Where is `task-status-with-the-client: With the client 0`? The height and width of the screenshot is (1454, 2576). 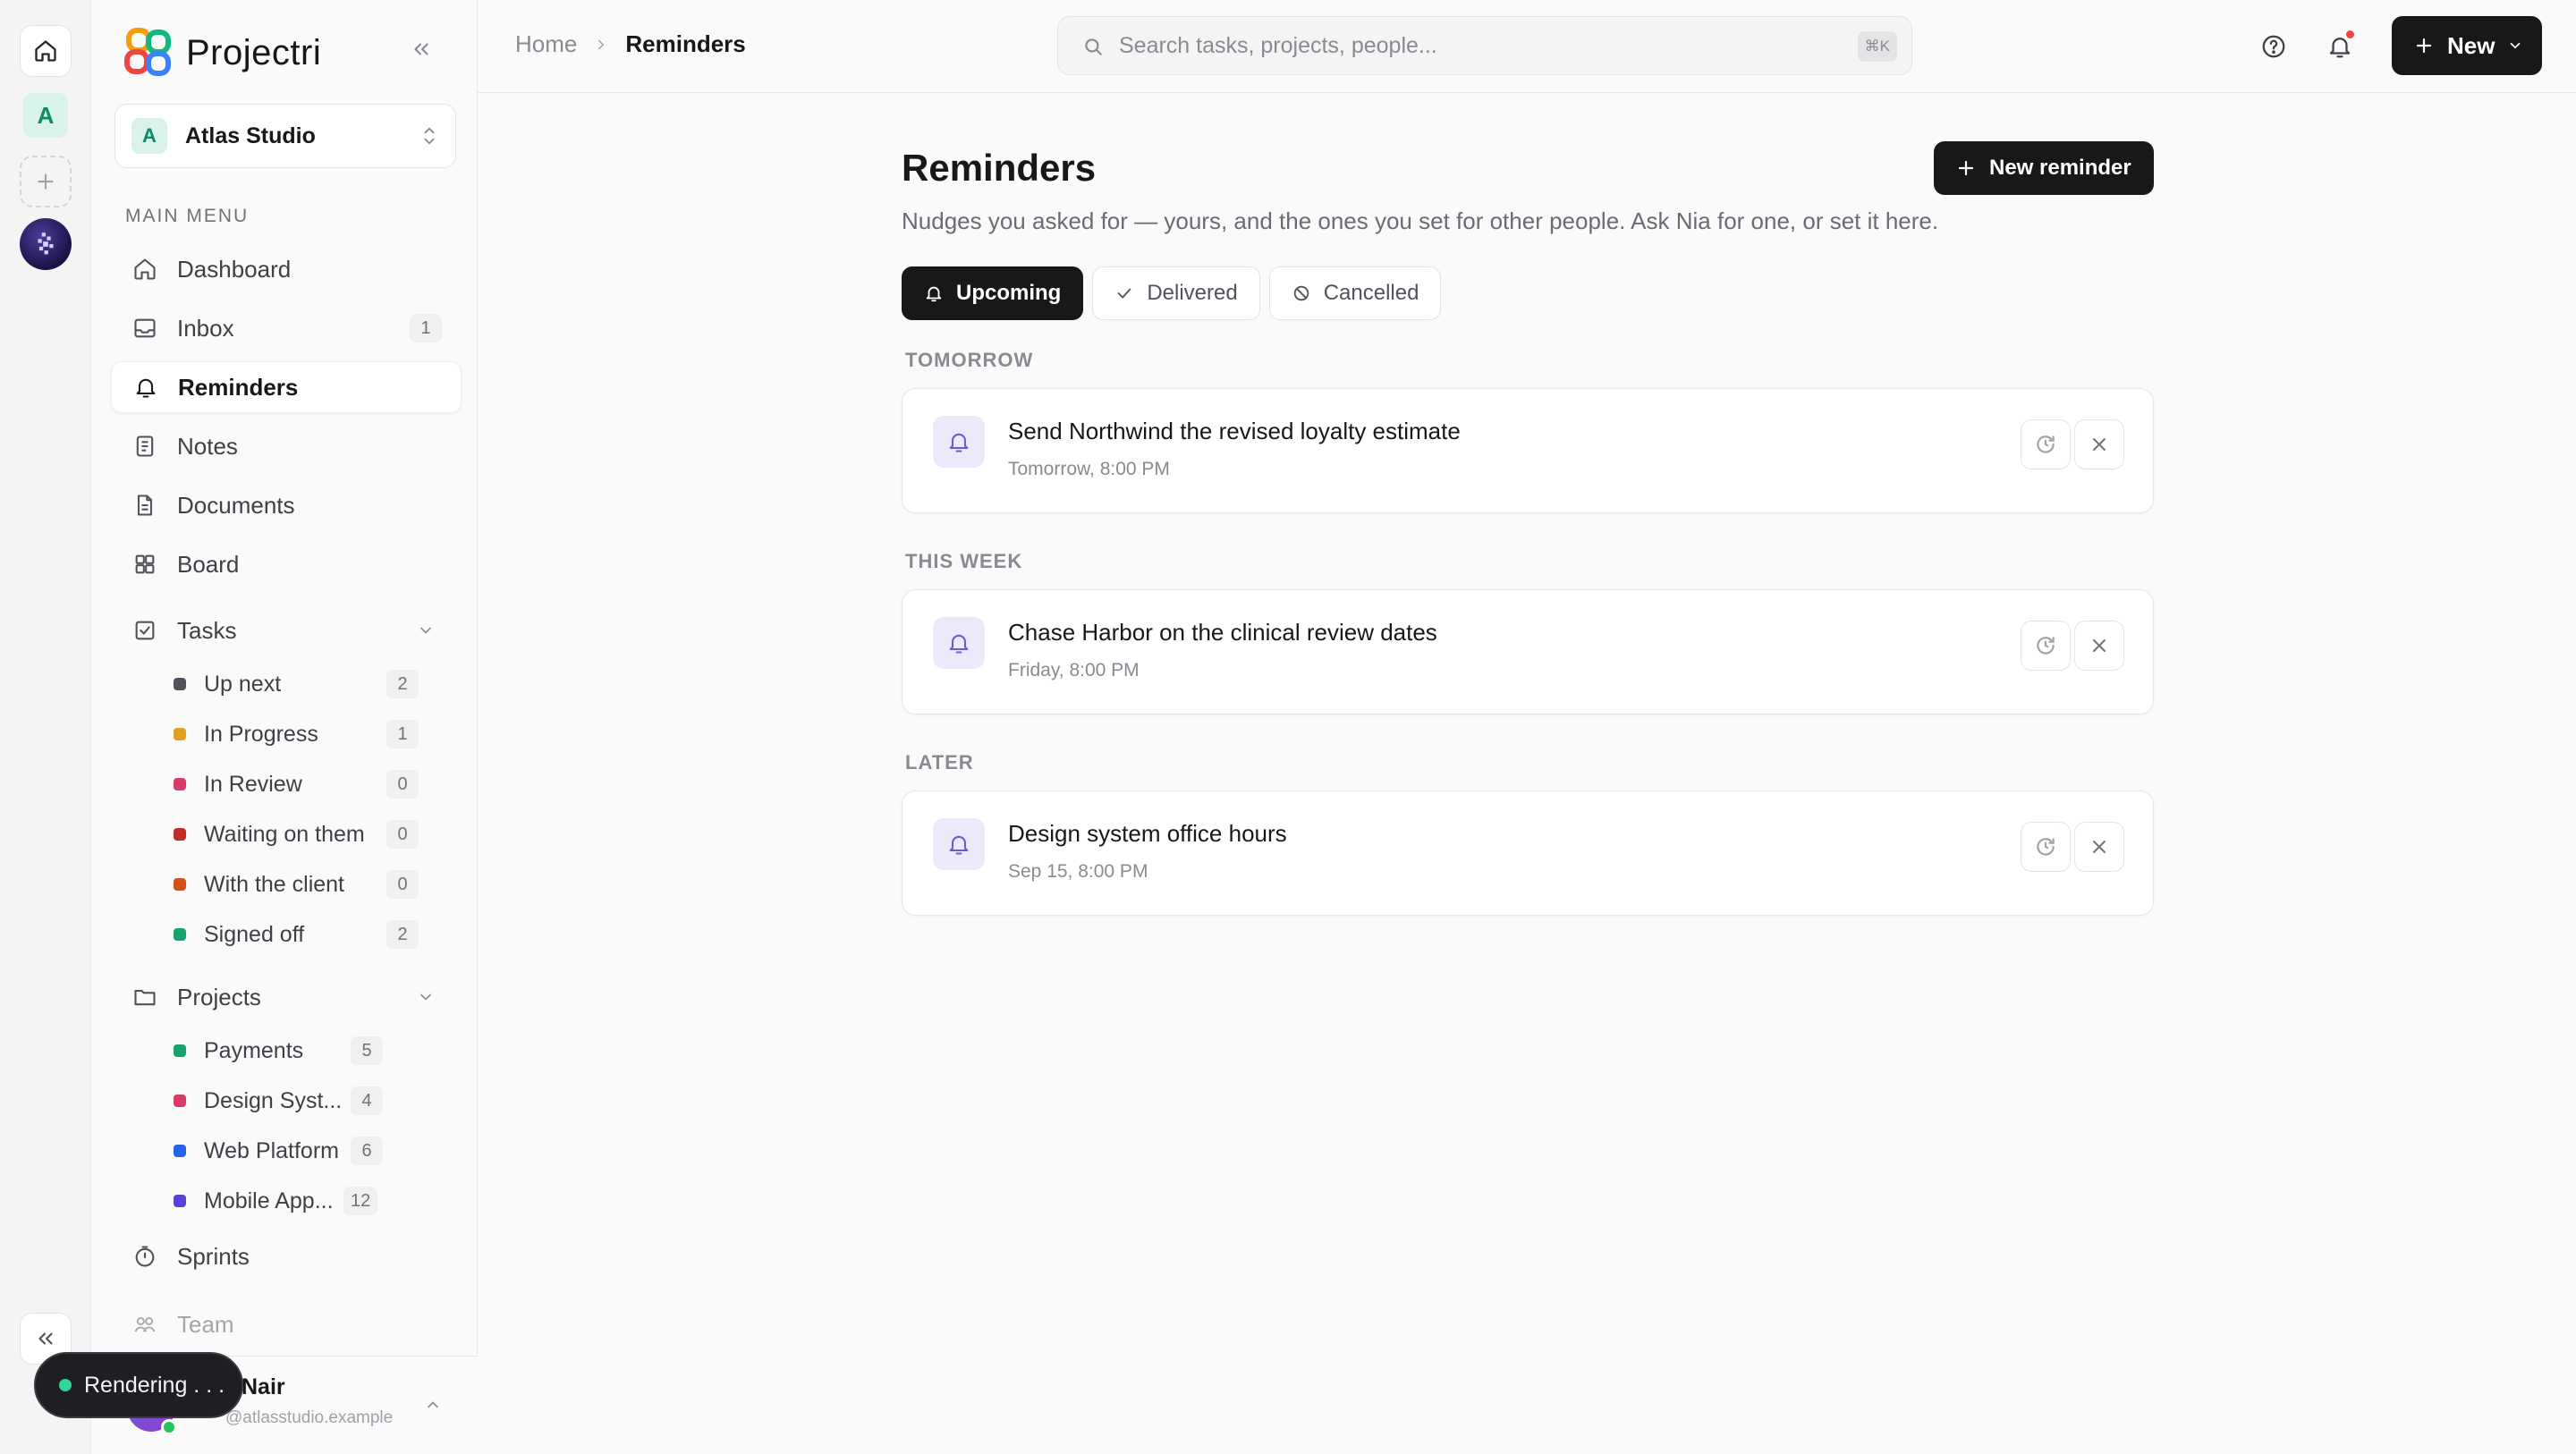 task-status-with-the-client: With the client 0 is located at coordinates (317, 884).